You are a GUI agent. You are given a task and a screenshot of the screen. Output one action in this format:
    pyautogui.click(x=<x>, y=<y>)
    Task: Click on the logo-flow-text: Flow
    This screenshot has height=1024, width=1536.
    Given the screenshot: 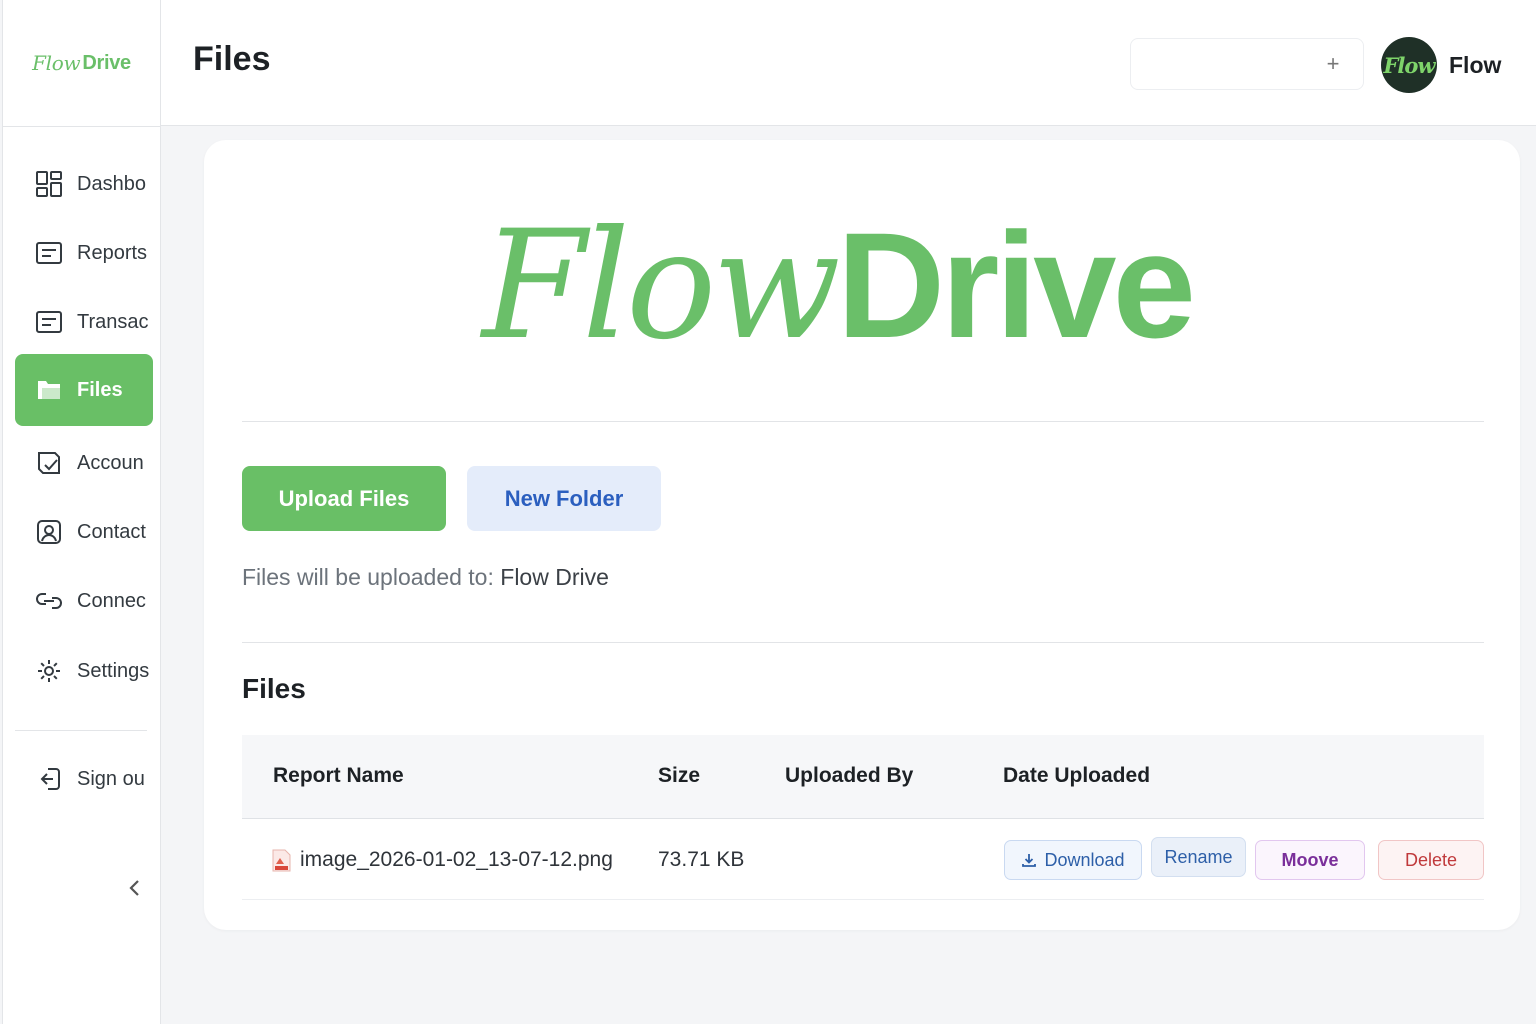 What is the action you would take?
    pyautogui.click(x=56, y=63)
    